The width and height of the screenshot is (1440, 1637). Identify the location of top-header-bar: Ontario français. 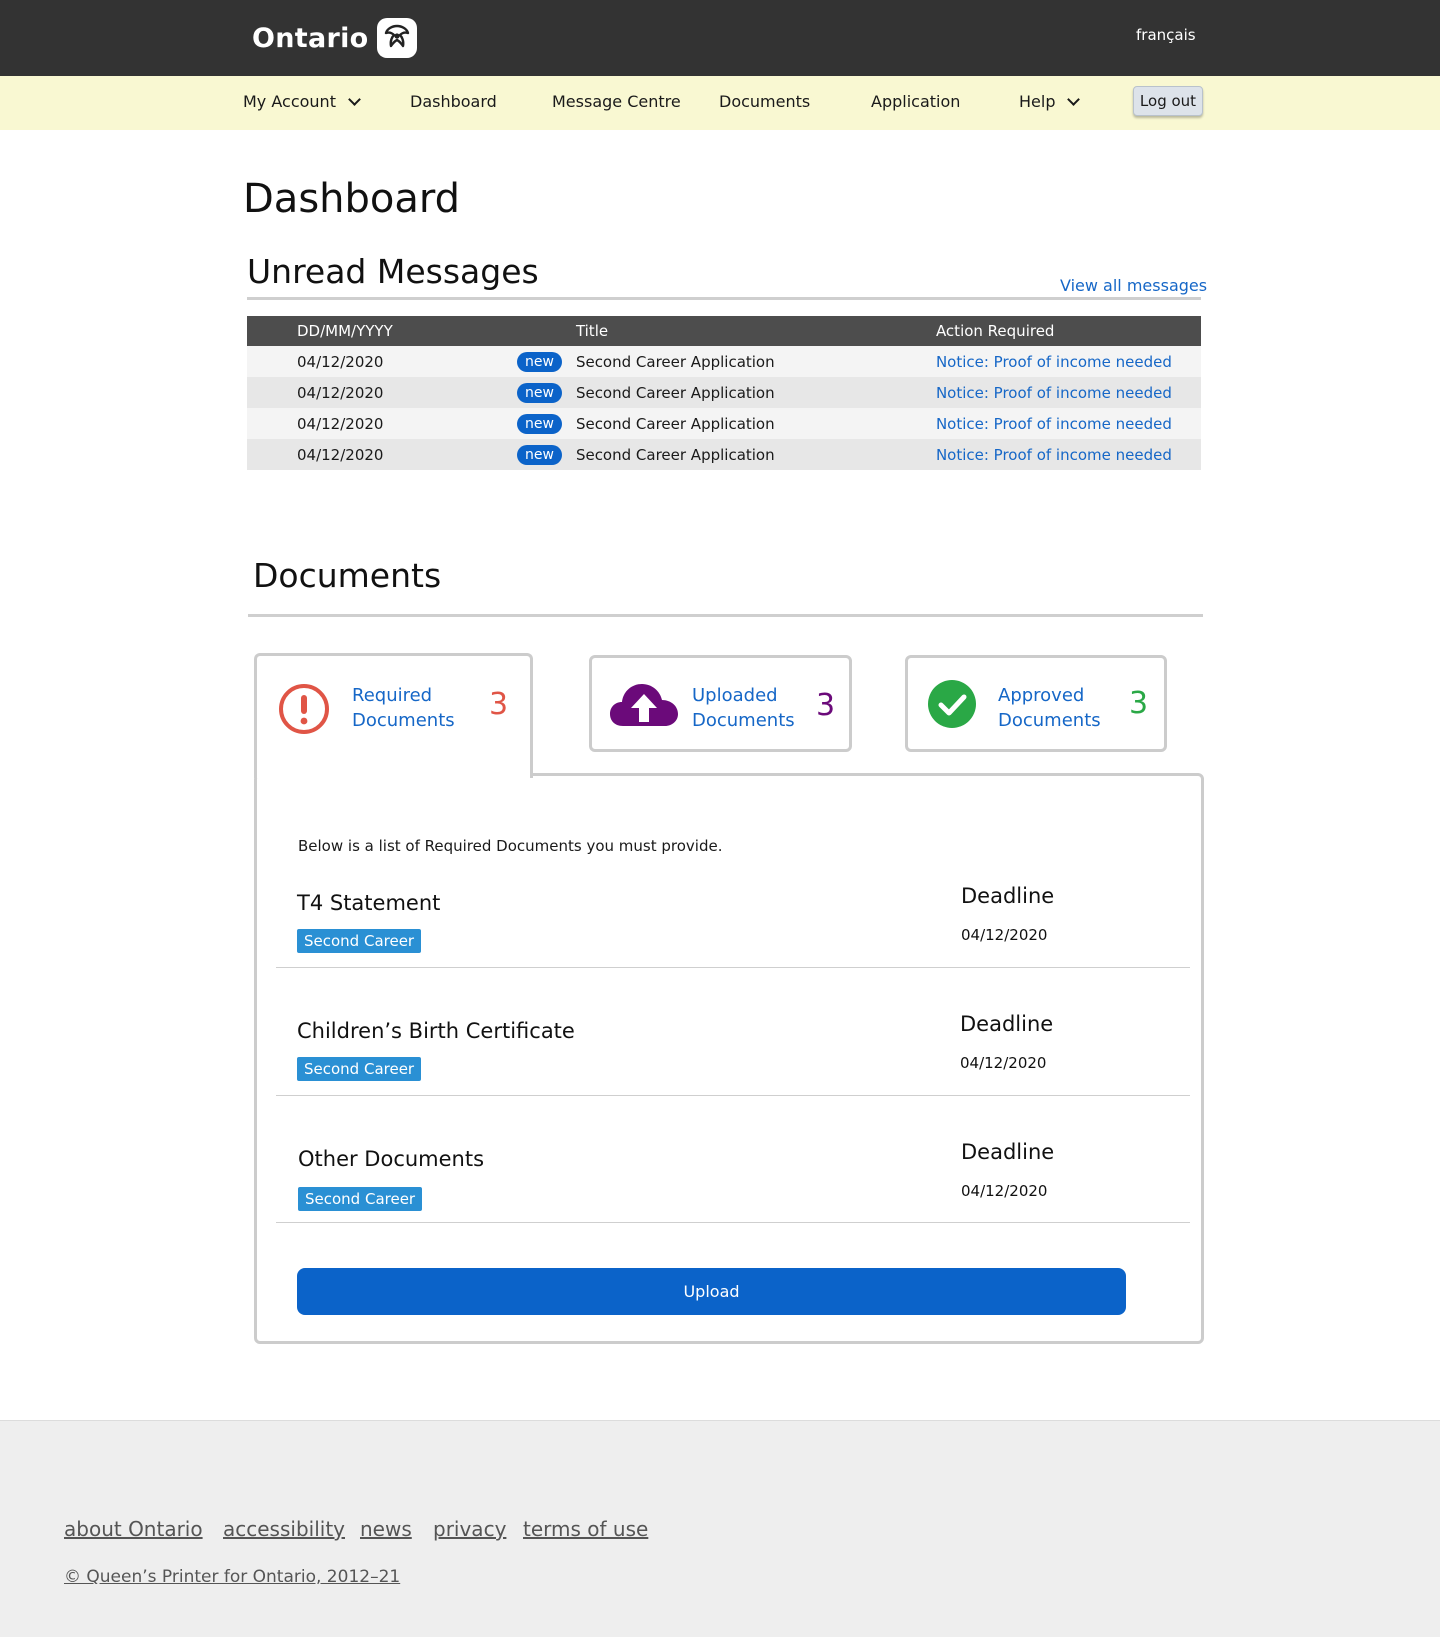
(720, 38).